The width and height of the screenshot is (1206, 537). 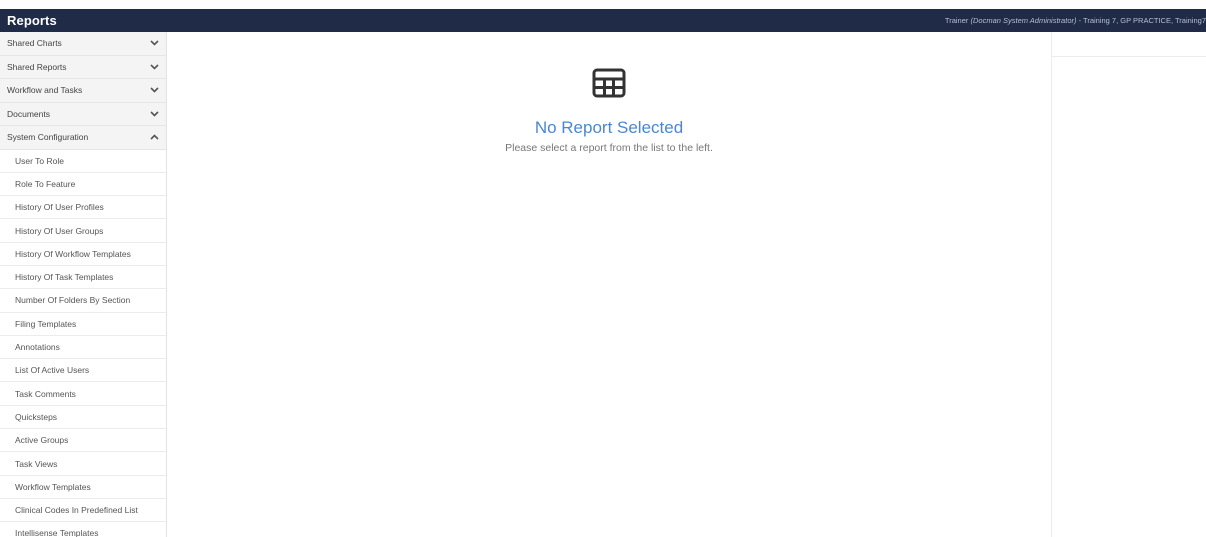 What do you see at coordinates (83, 254) in the screenshot?
I see `report-item-history-of-workflow-templates: History Of Workflow Templates` at bounding box center [83, 254].